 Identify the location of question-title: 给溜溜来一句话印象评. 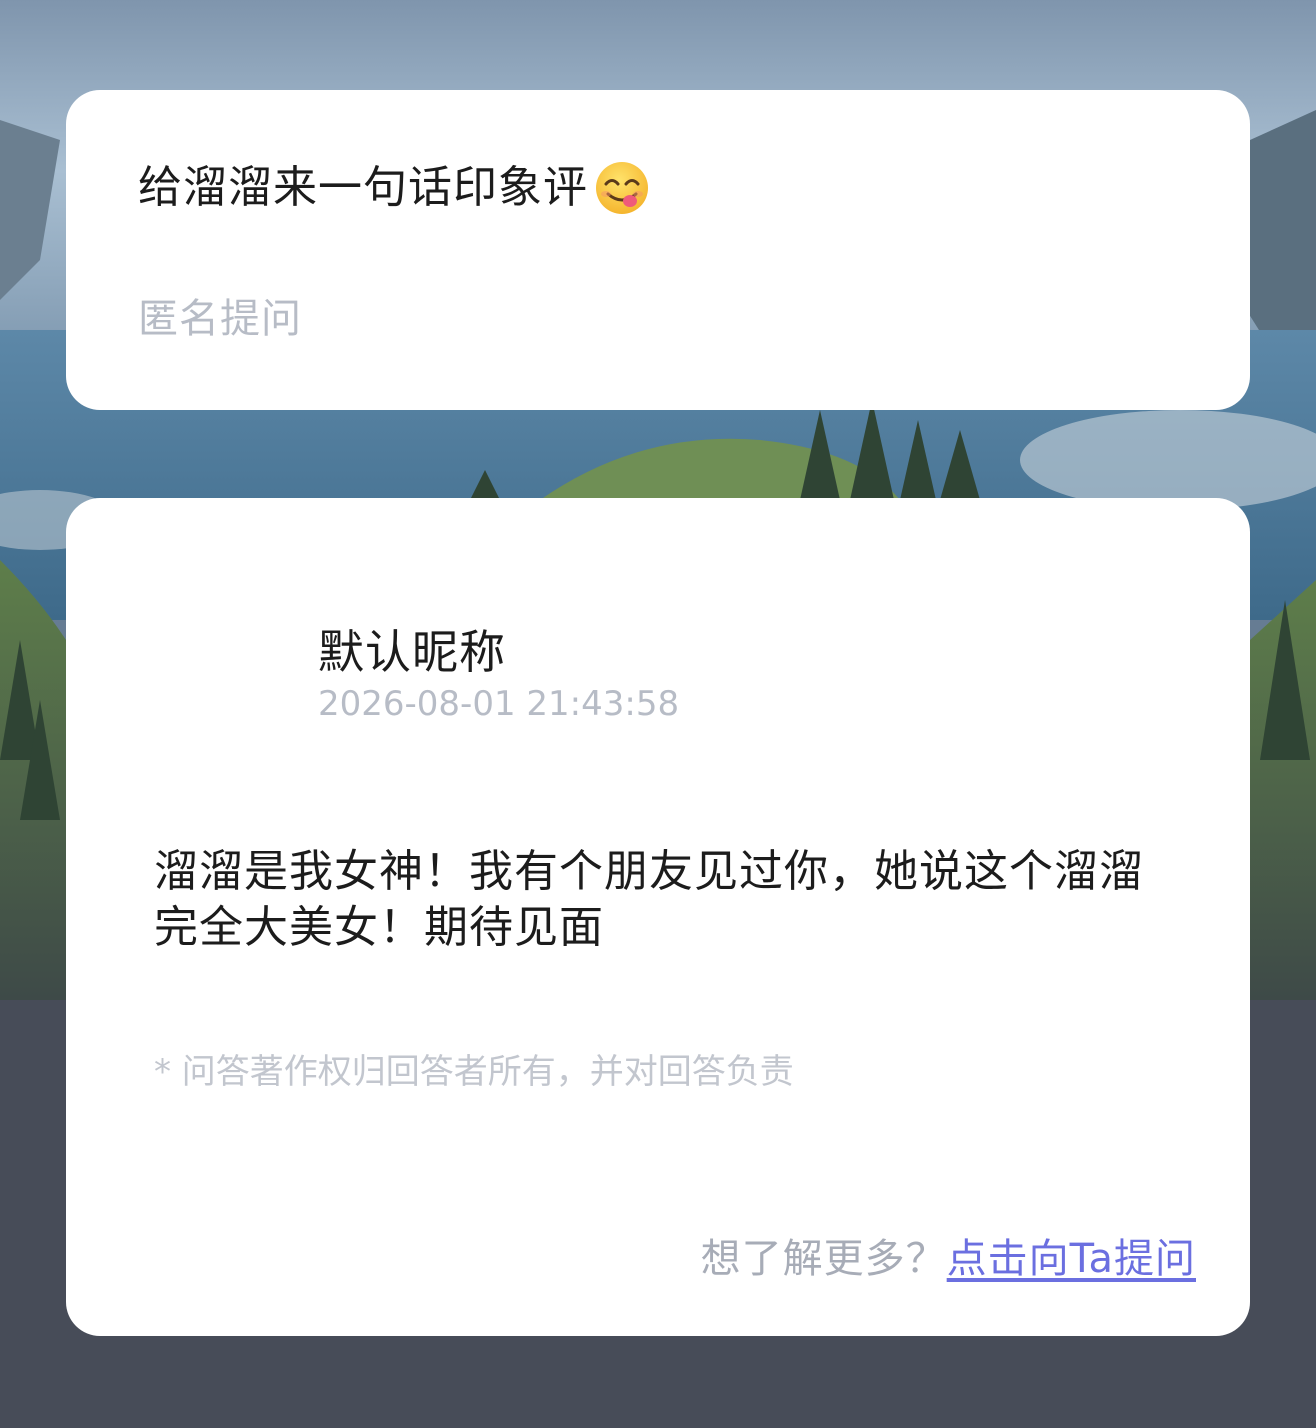
(394, 188).